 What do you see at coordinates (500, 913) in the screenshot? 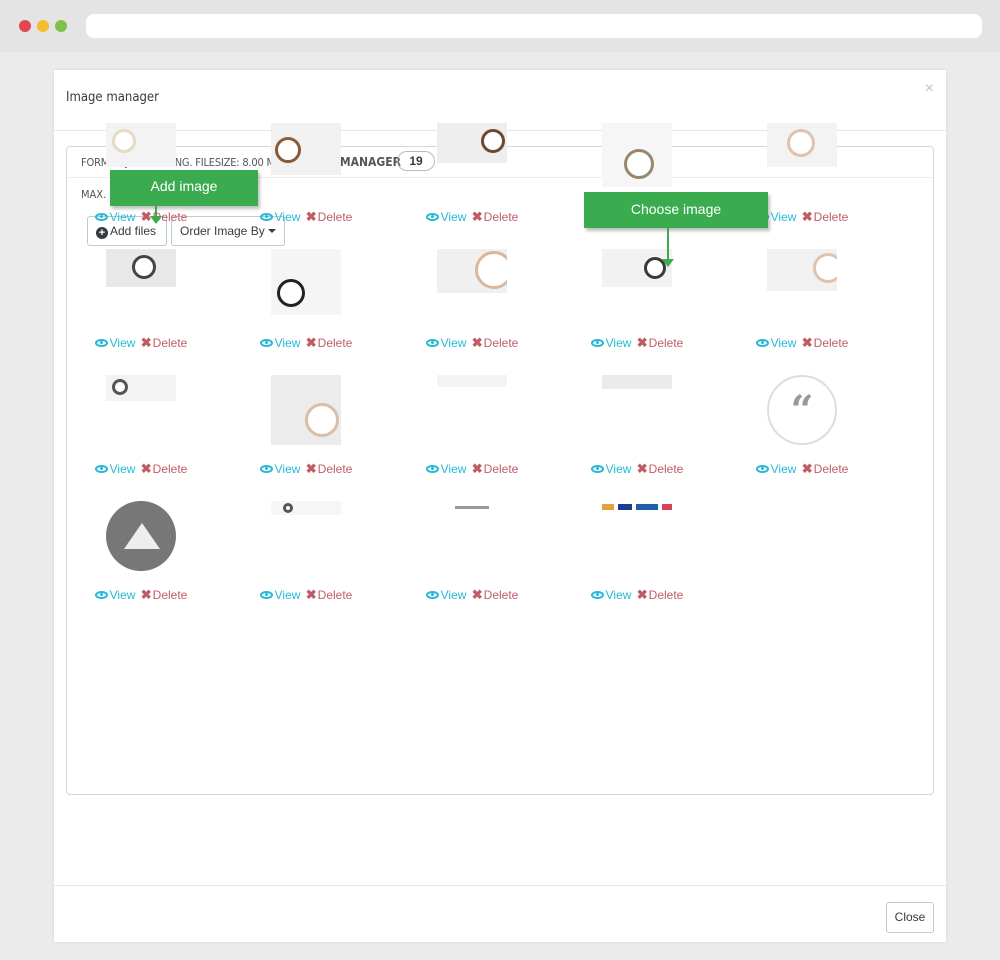
I see `modal-footer: Close` at bounding box center [500, 913].